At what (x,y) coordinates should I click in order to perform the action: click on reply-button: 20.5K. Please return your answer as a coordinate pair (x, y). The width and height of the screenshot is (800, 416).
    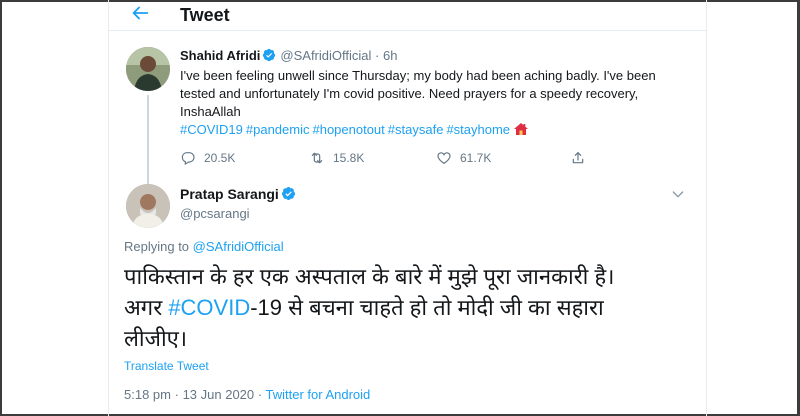
    Looking at the image, I should click on (207, 158).